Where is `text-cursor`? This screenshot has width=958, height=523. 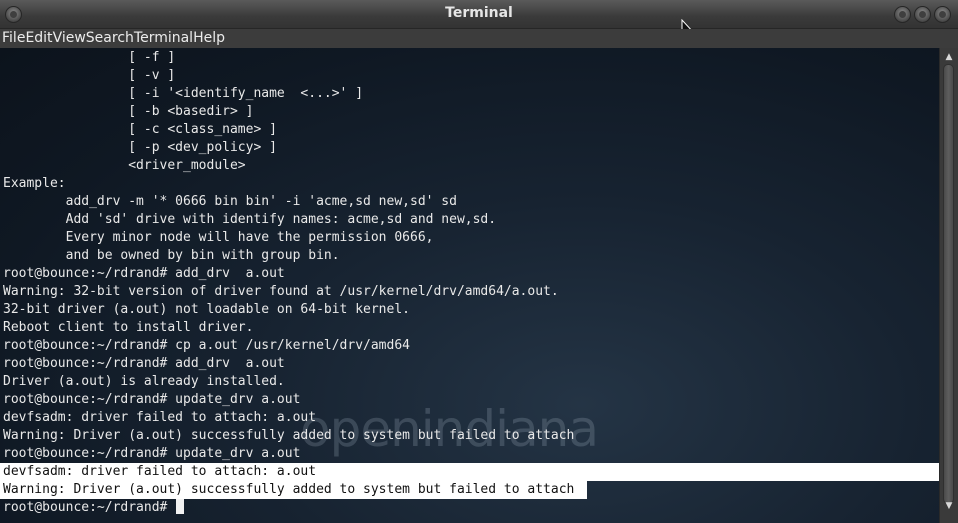 text-cursor is located at coordinates (180, 506).